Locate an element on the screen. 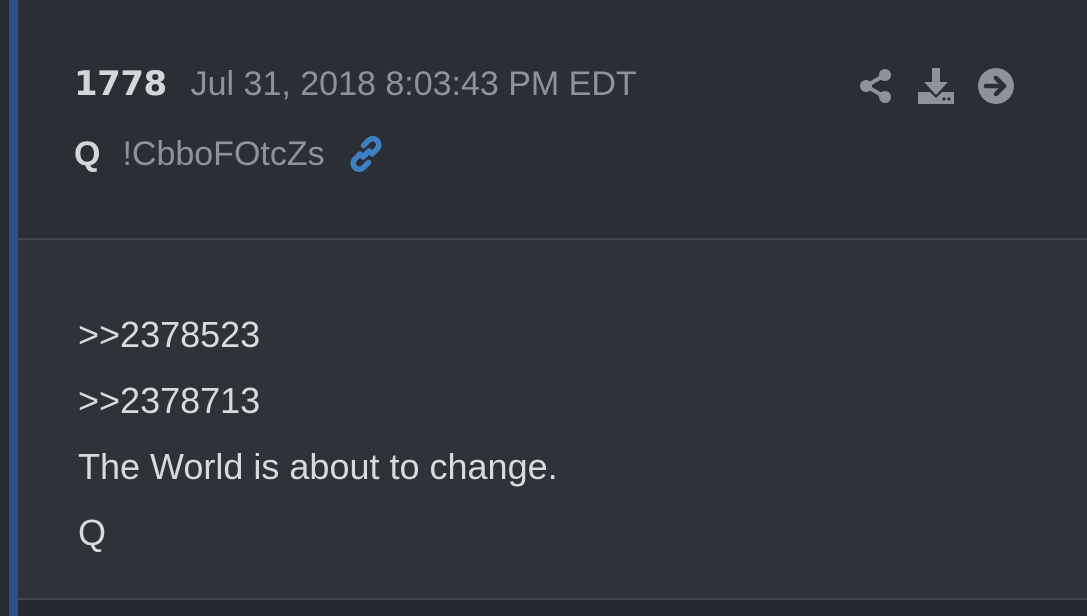  post-number: 1778 is located at coordinates (120, 84).